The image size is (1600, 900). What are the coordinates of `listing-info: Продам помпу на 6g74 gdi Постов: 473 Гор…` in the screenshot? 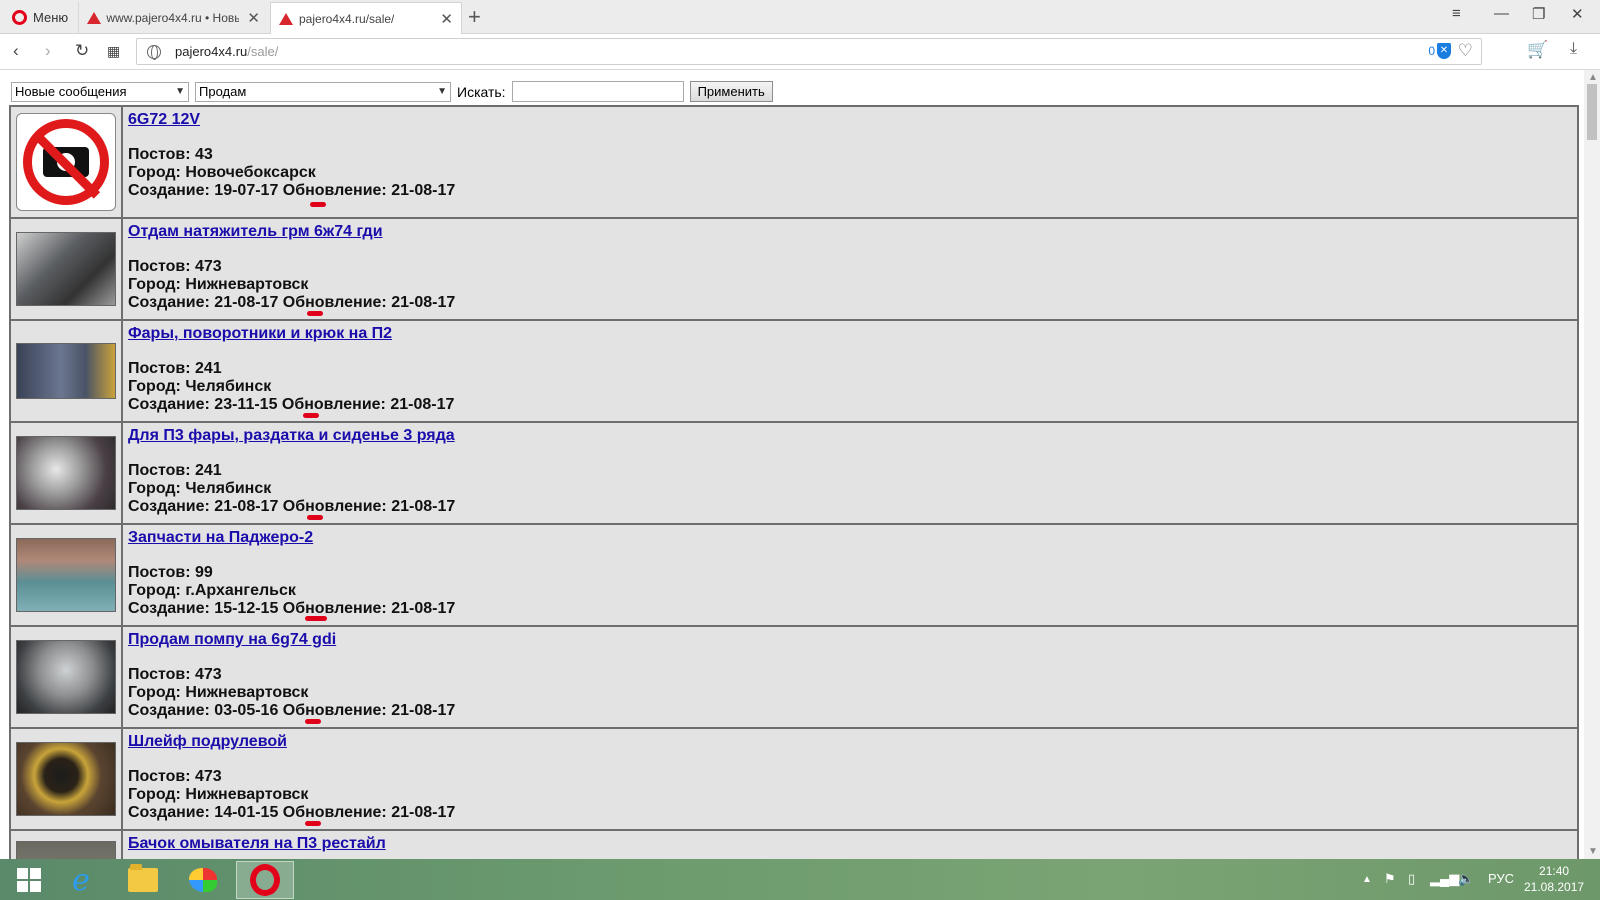 It's located at (291, 677).